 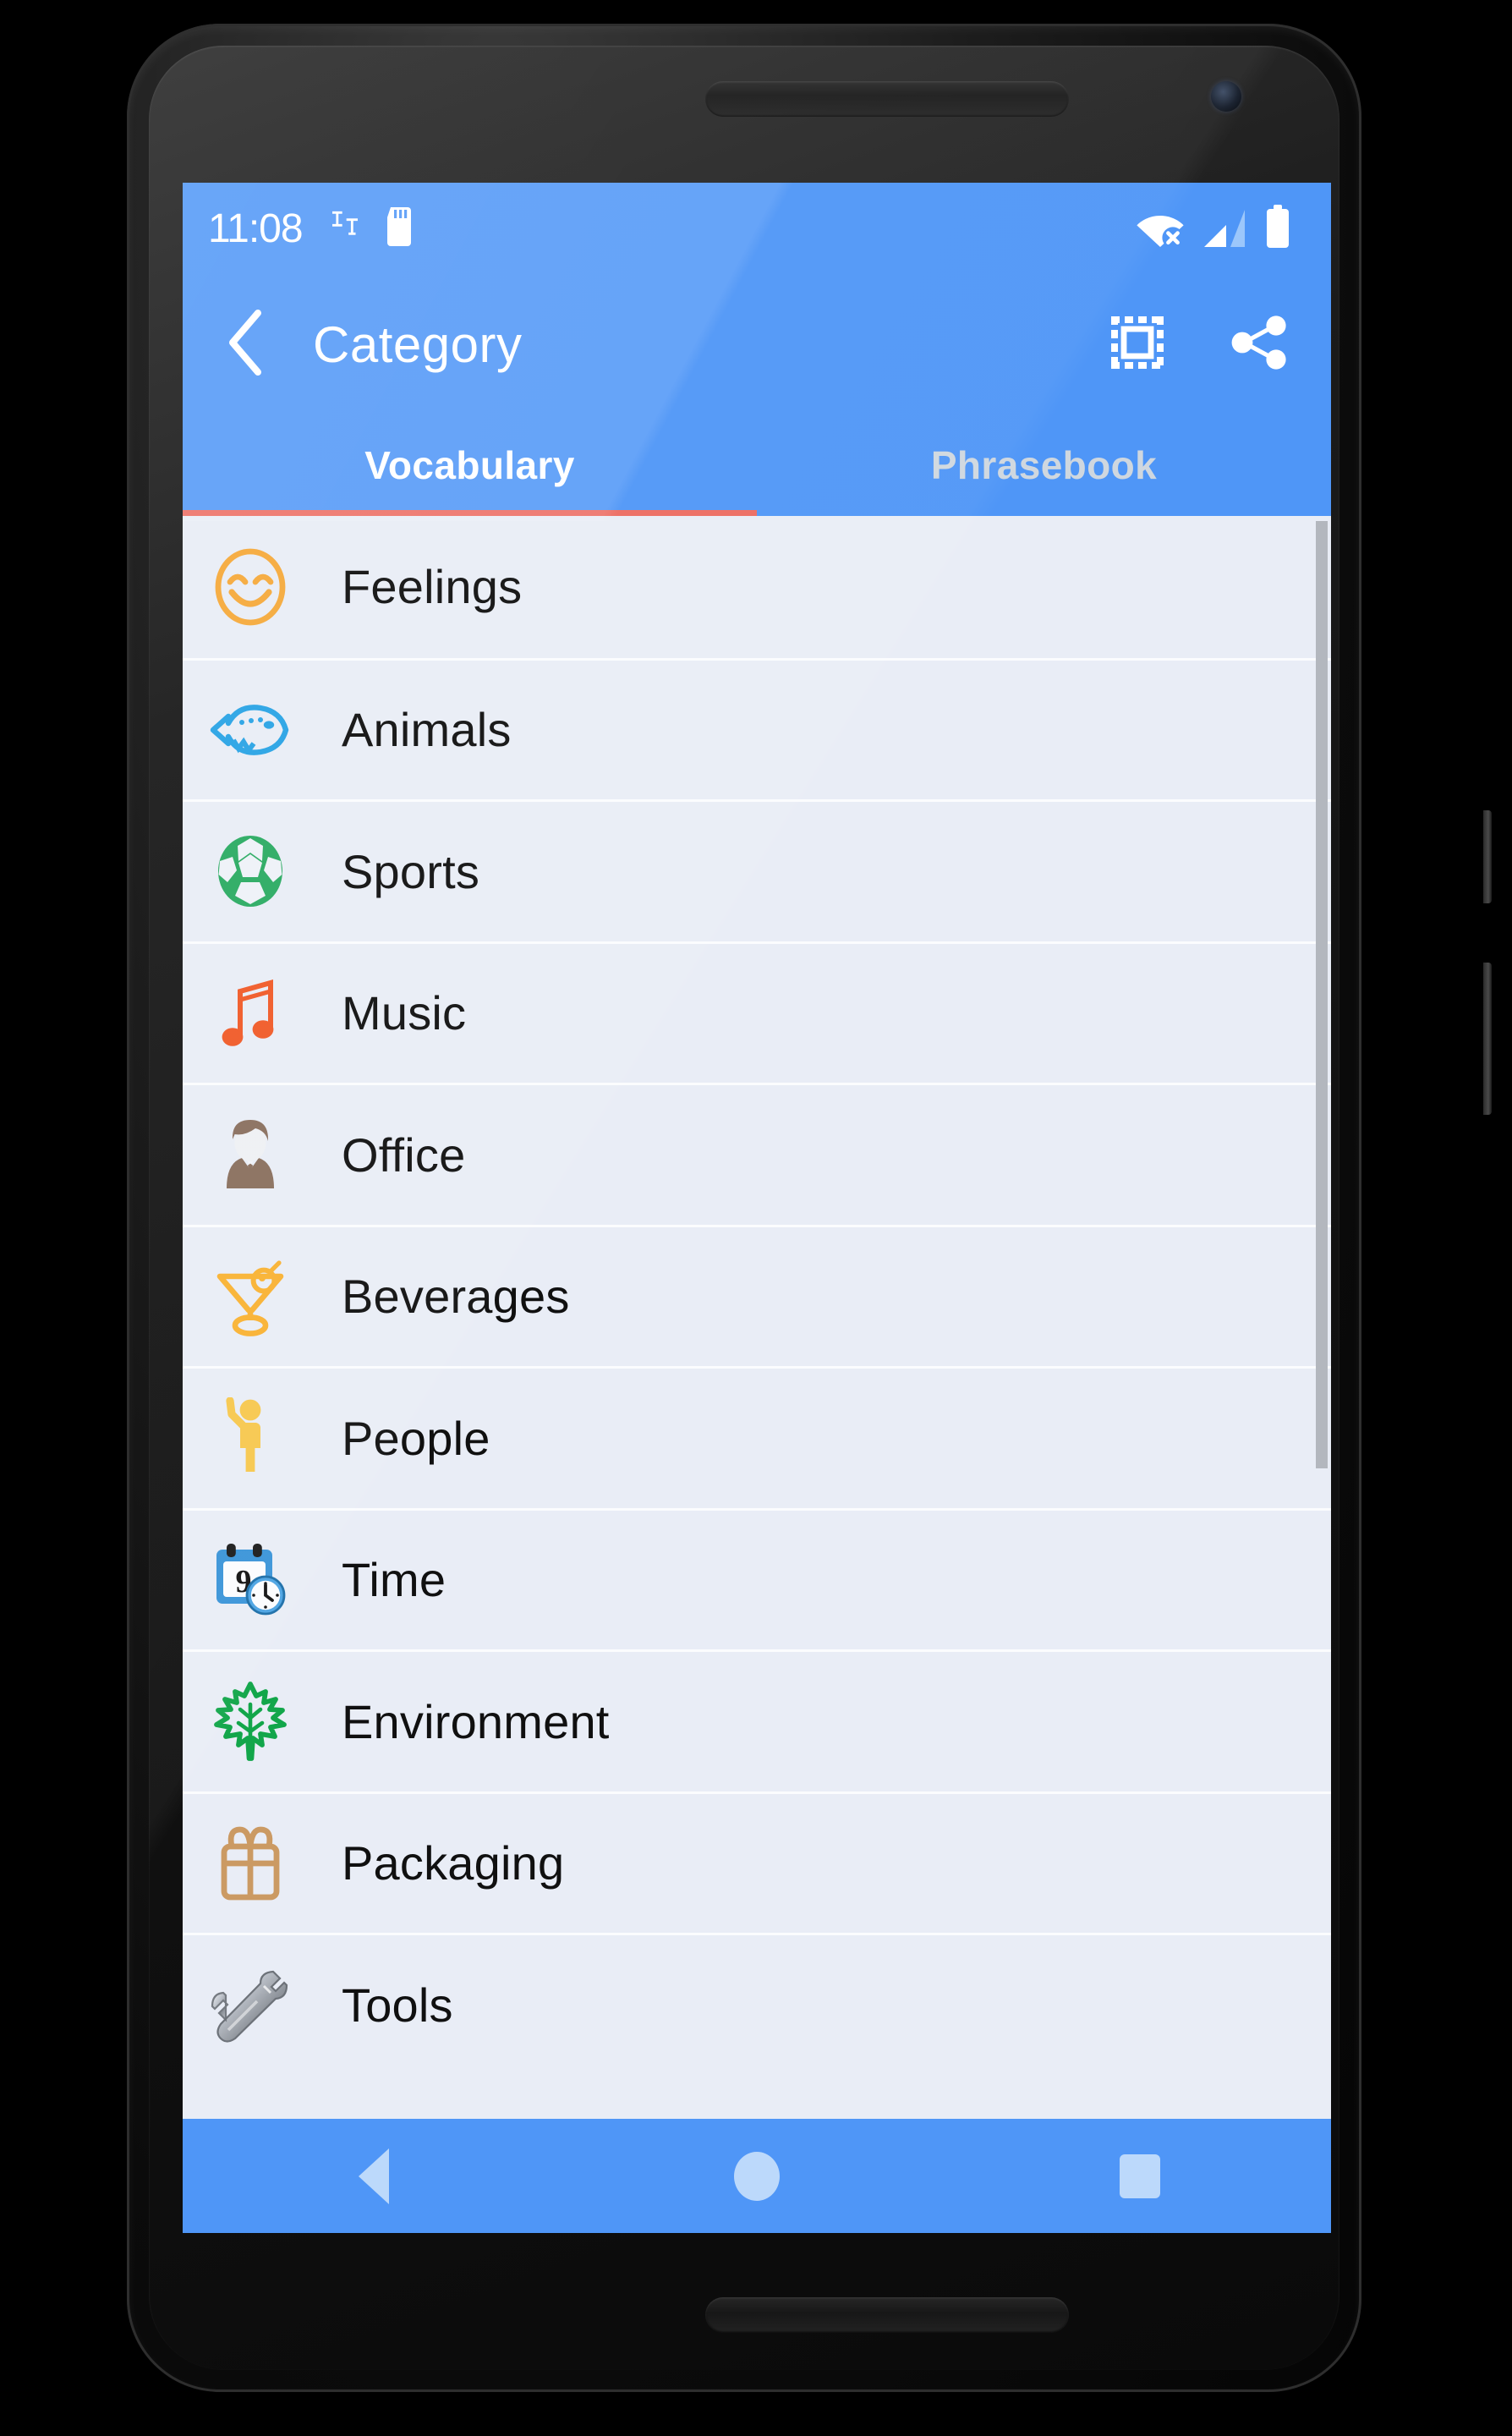 I want to click on list-item-label: Time, so click(x=394, y=1580).